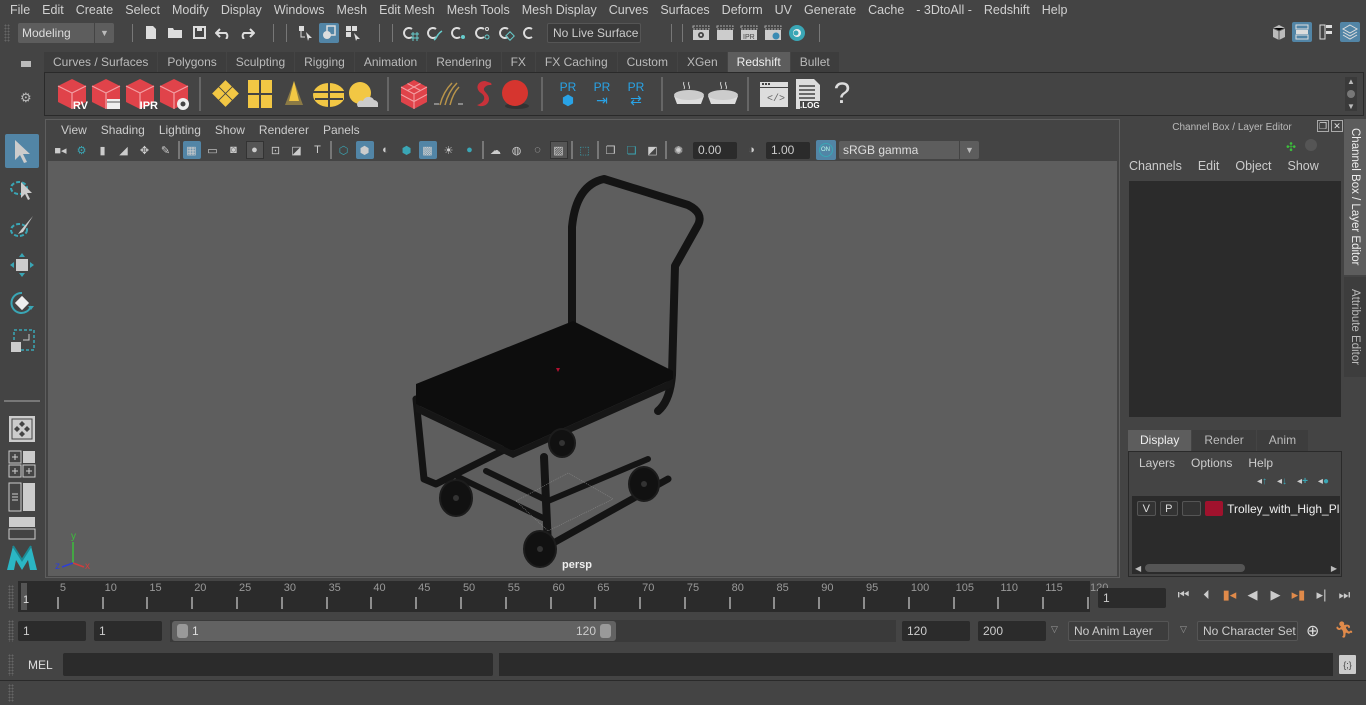 The height and width of the screenshot is (705, 1366). I want to click on isolate-select-icon: ⬚, so click(585, 150).